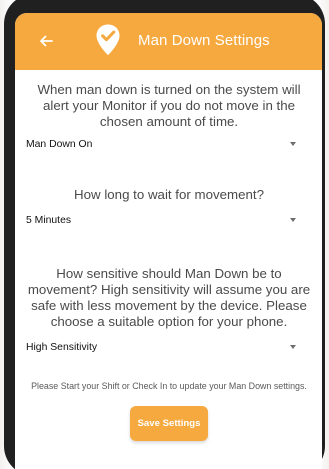 This screenshot has height=469, width=329. I want to click on wait-time-select: 5 Minutes, so click(169, 220).